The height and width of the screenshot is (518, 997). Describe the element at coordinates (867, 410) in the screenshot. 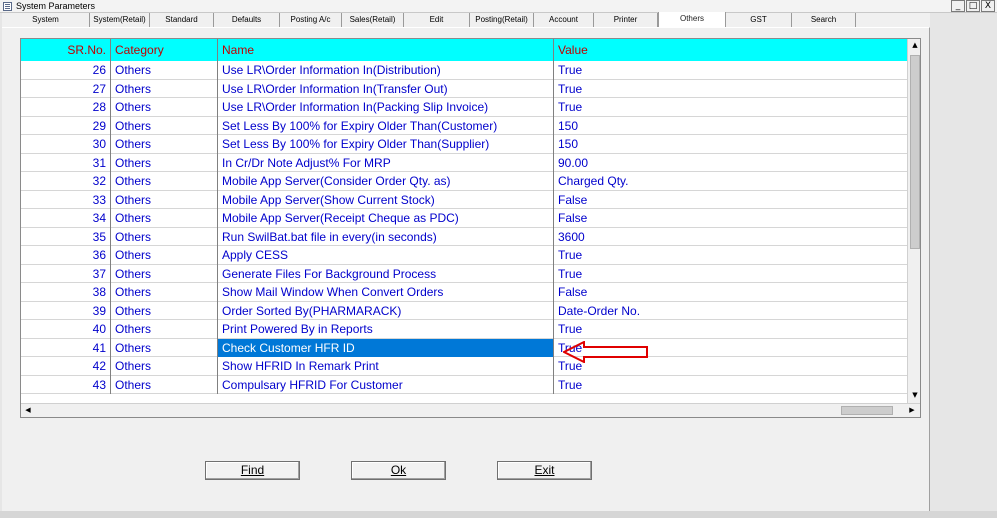

I see `horizontal-scroll-thumb` at that location.